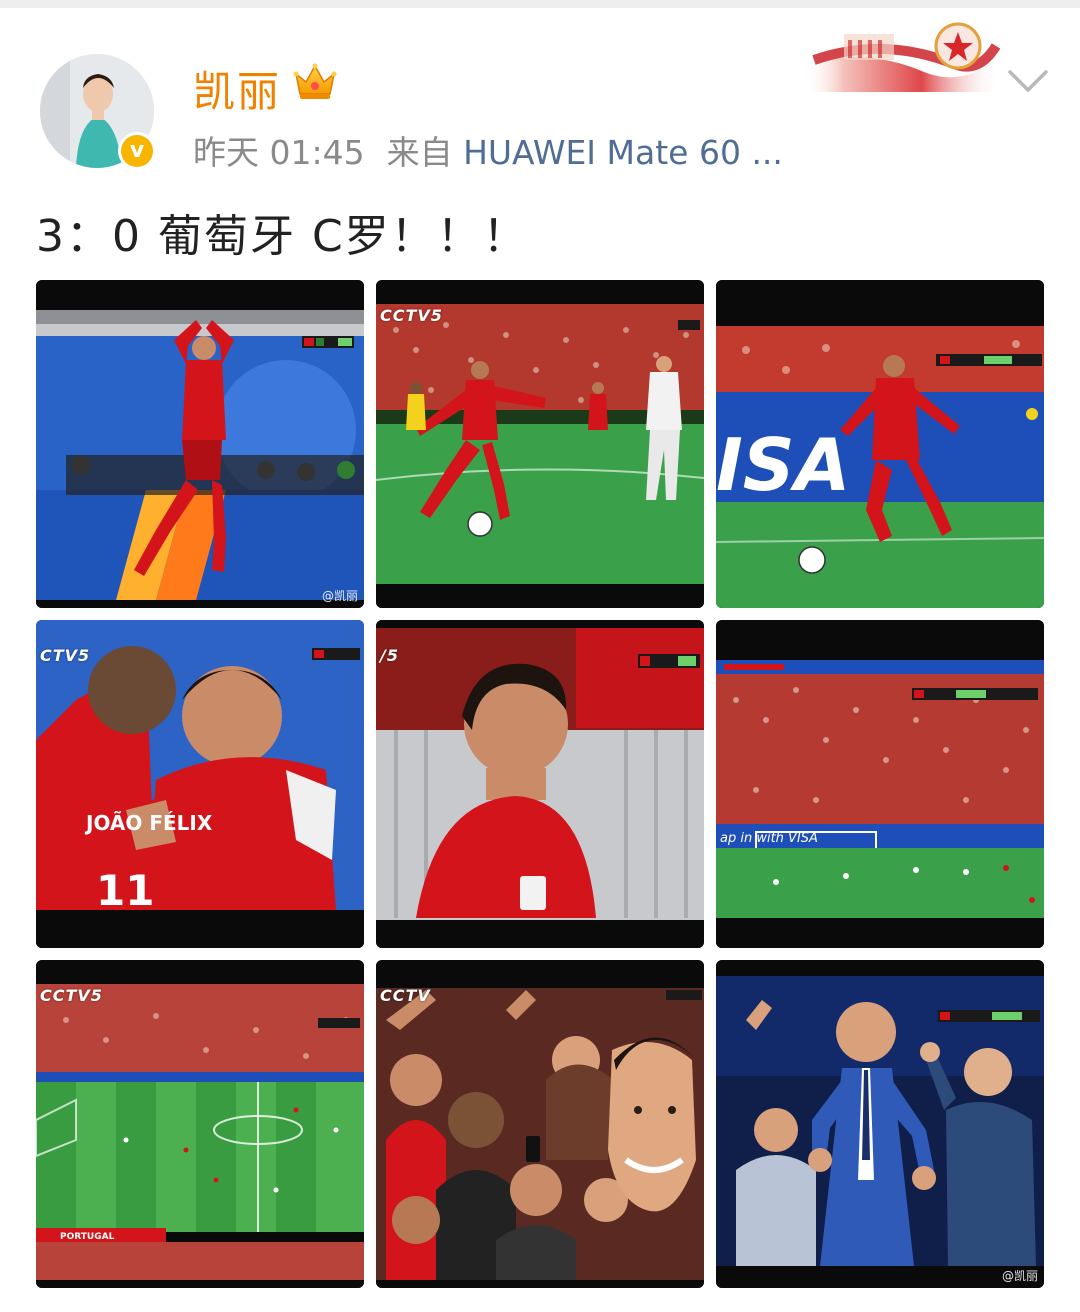  What do you see at coordinates (279, 152) in the screenshot?
I see `post-time: 昨天 01:45` at bounding box center [279, 152].